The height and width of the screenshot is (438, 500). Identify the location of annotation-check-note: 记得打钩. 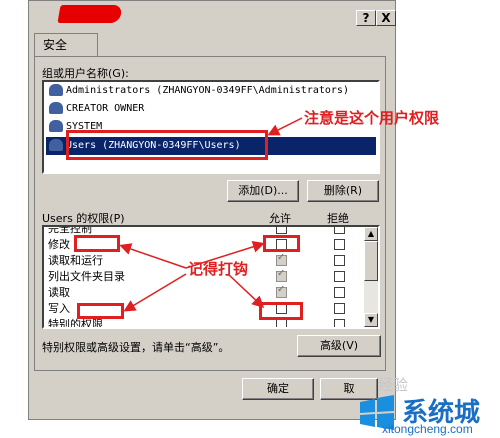
(218, 269).